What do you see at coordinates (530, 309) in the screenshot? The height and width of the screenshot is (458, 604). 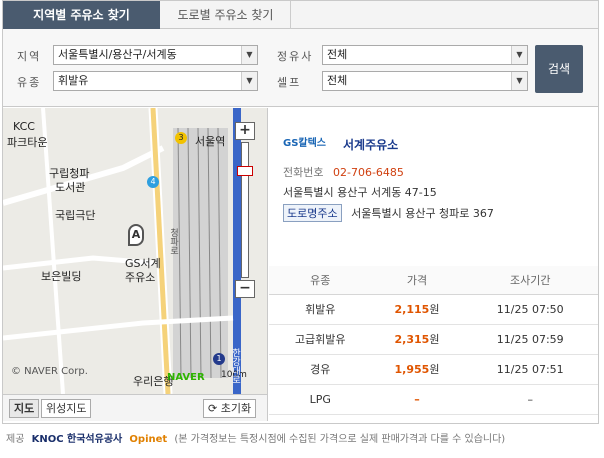 I see `survey-time: 11/25 07:50` at bounding box center [530, 309].